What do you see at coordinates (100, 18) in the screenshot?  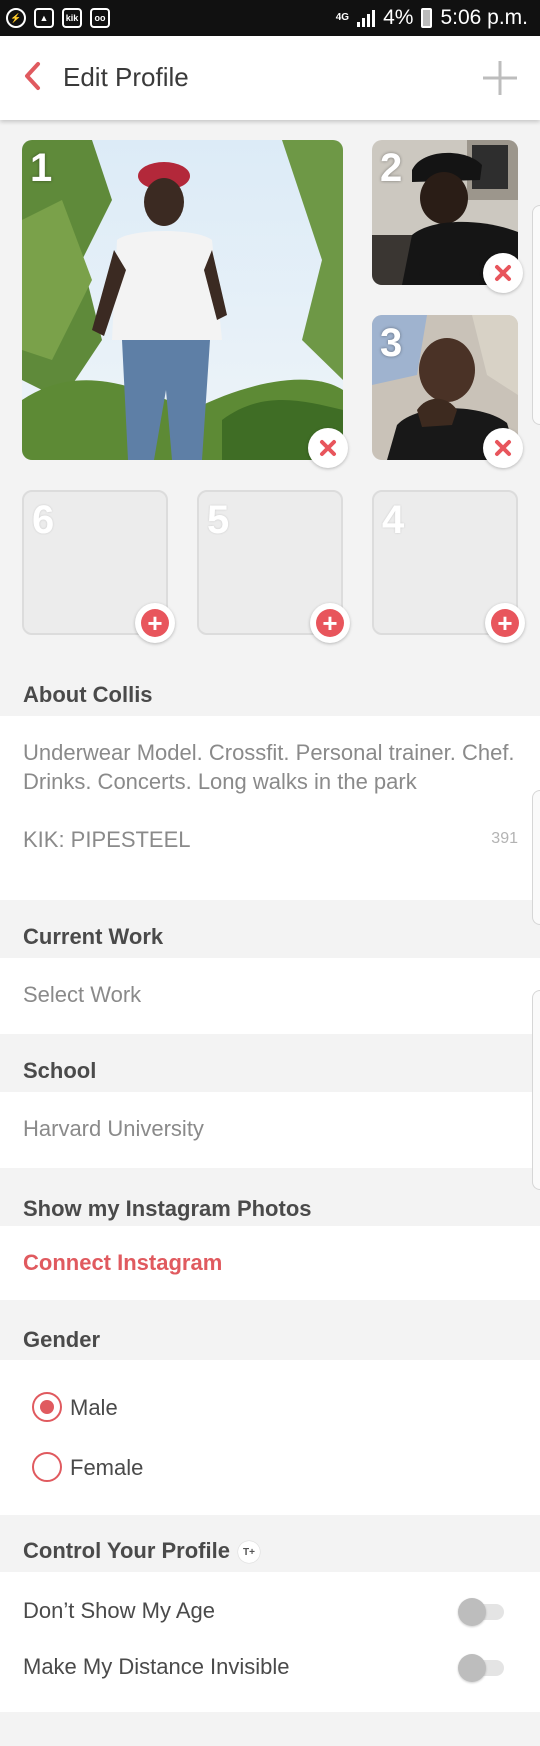 I see `voicemail-icon: oo` at bounding box center [100, 18].